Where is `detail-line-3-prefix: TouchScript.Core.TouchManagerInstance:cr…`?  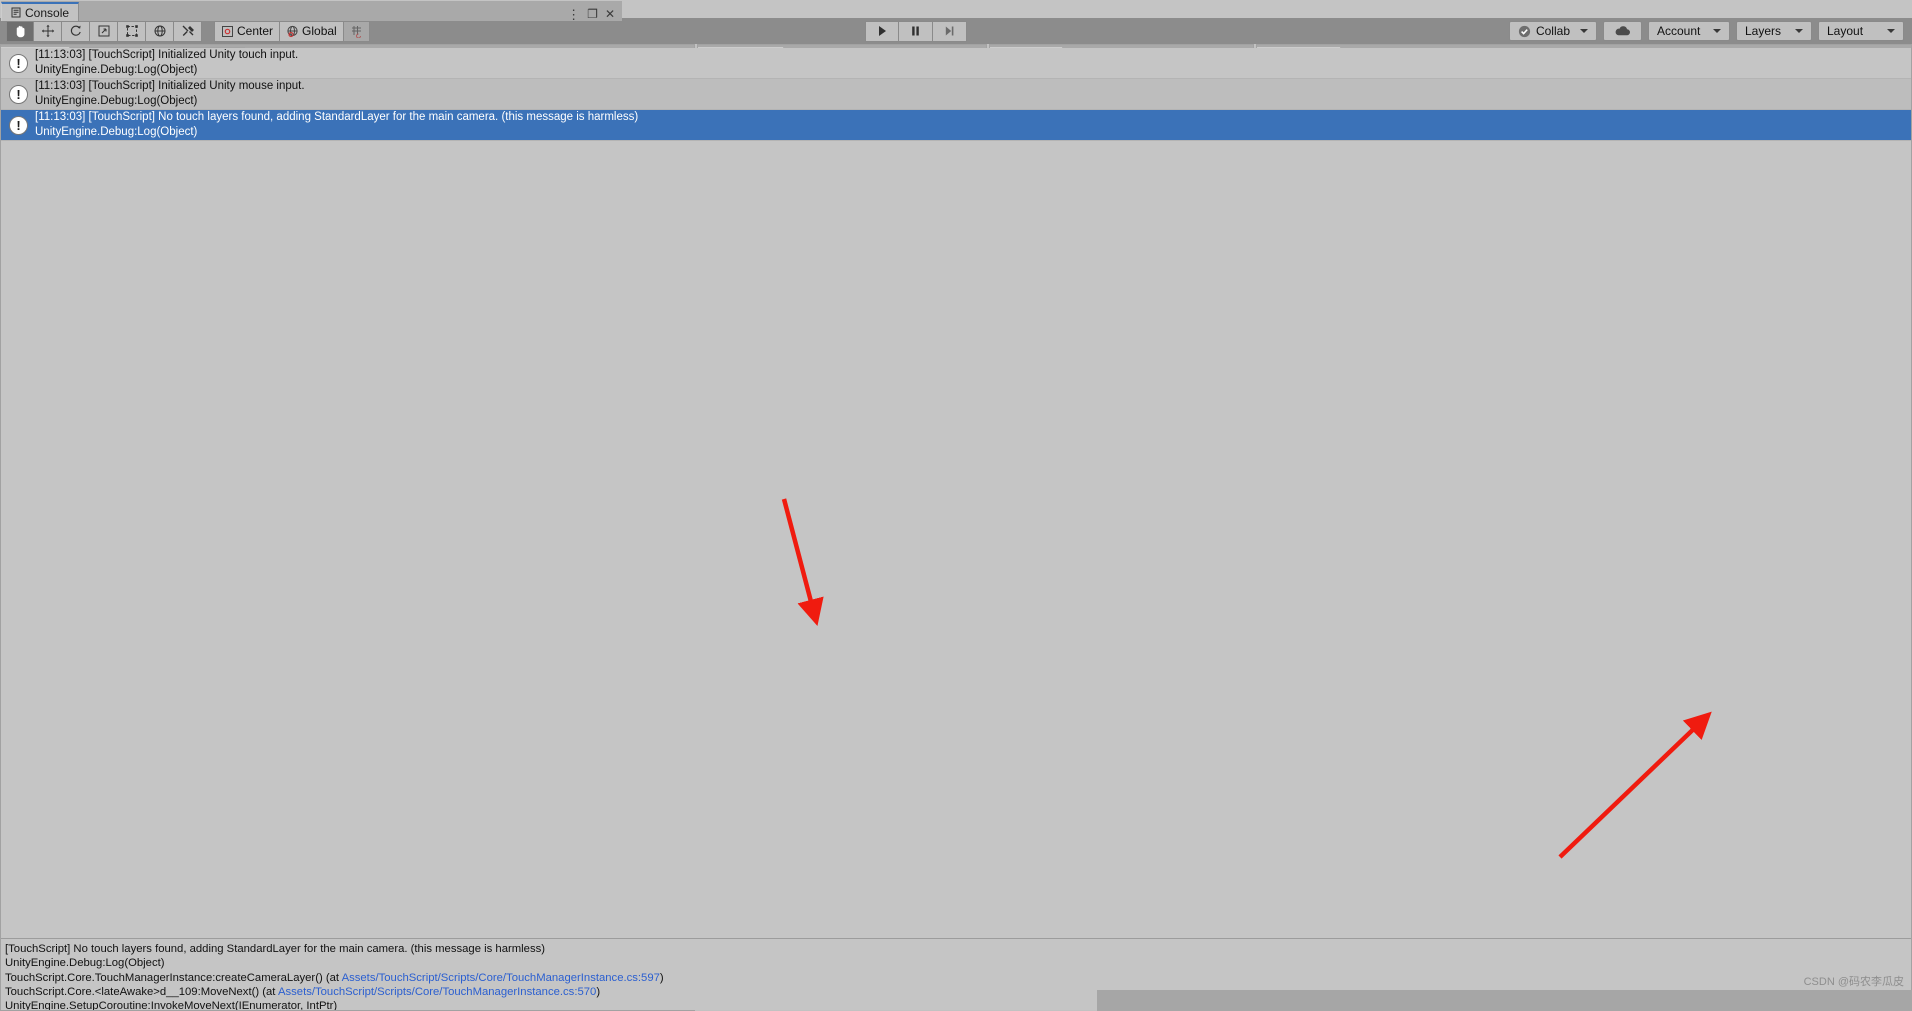 detail-line-3-prefix: TouchScript.Core.TouchManagerInstance:cr… is located at coordinates (173, 977).